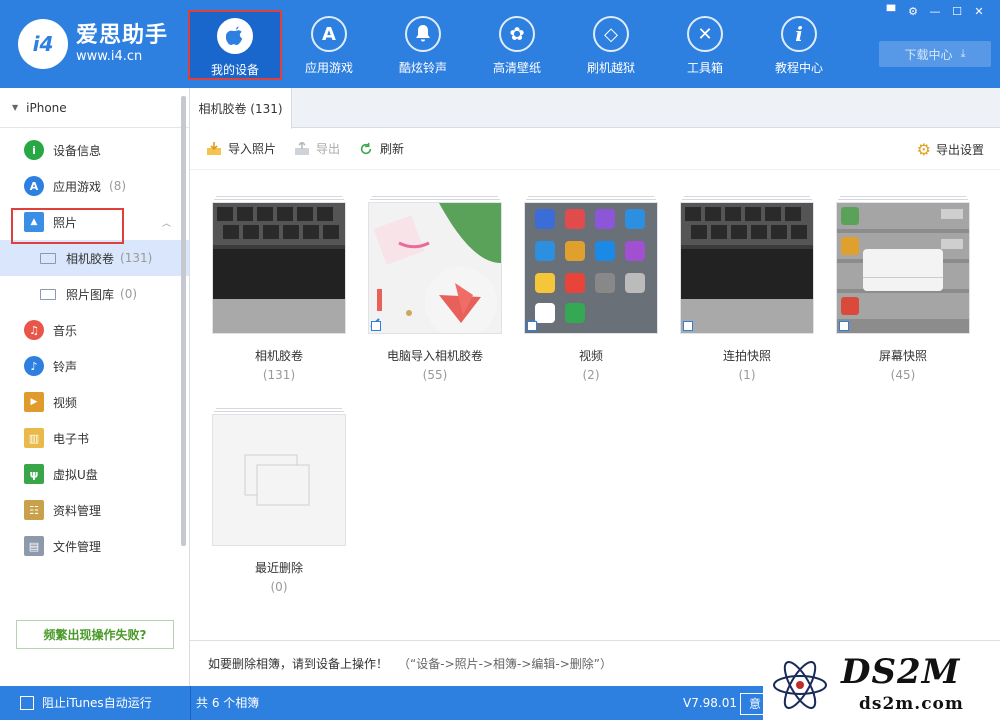 The height and width of the screenshot is (720, 1000). What do you see at coordinates (279, 375) in the screenshot?
I see `album-count: (131)` at bounding box center [279, 375].